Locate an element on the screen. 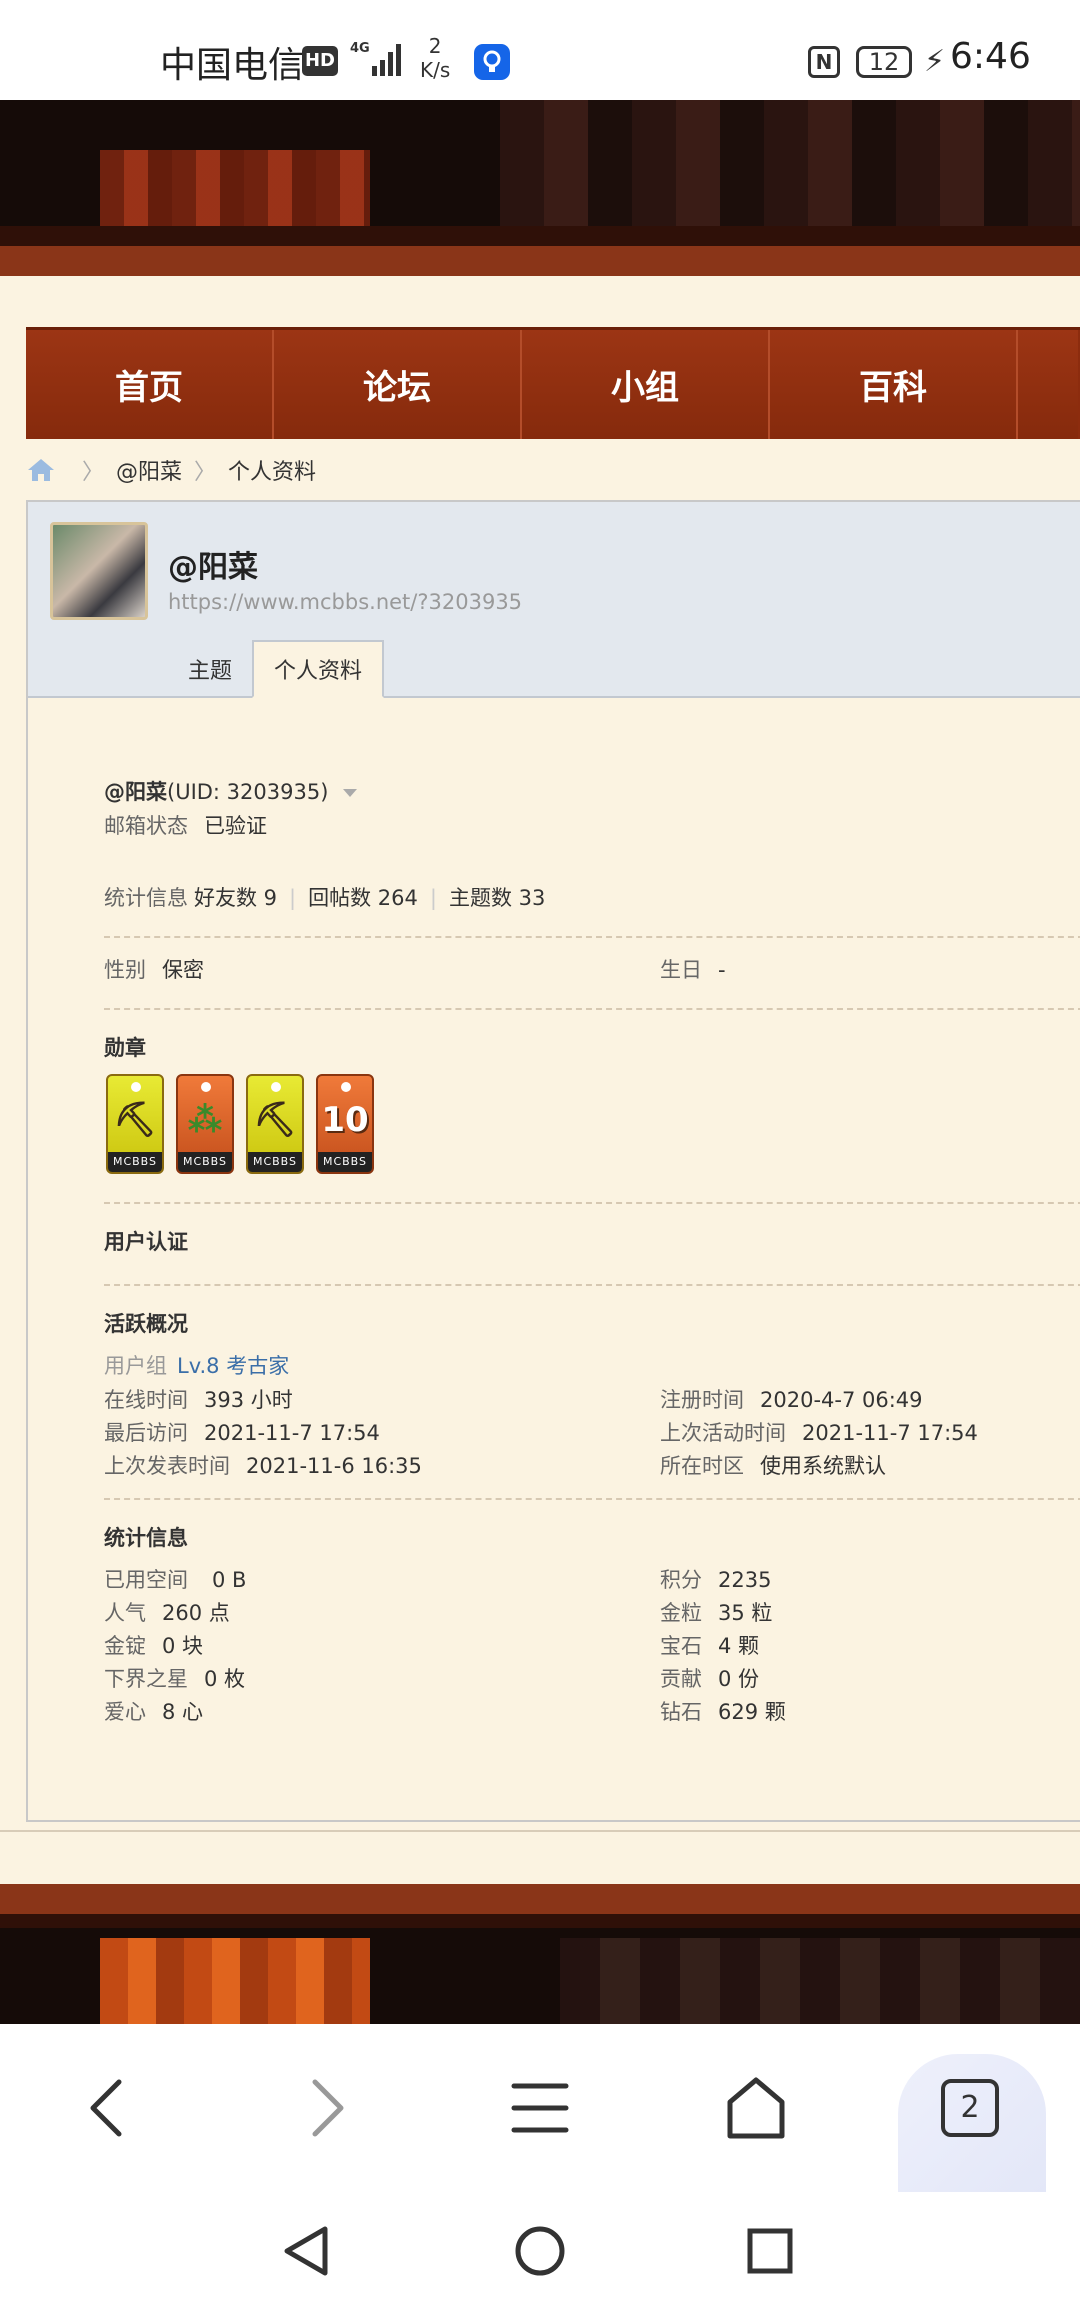  online-time-row: 在线时间 393 小时 is located at coordinates (198, 1399).